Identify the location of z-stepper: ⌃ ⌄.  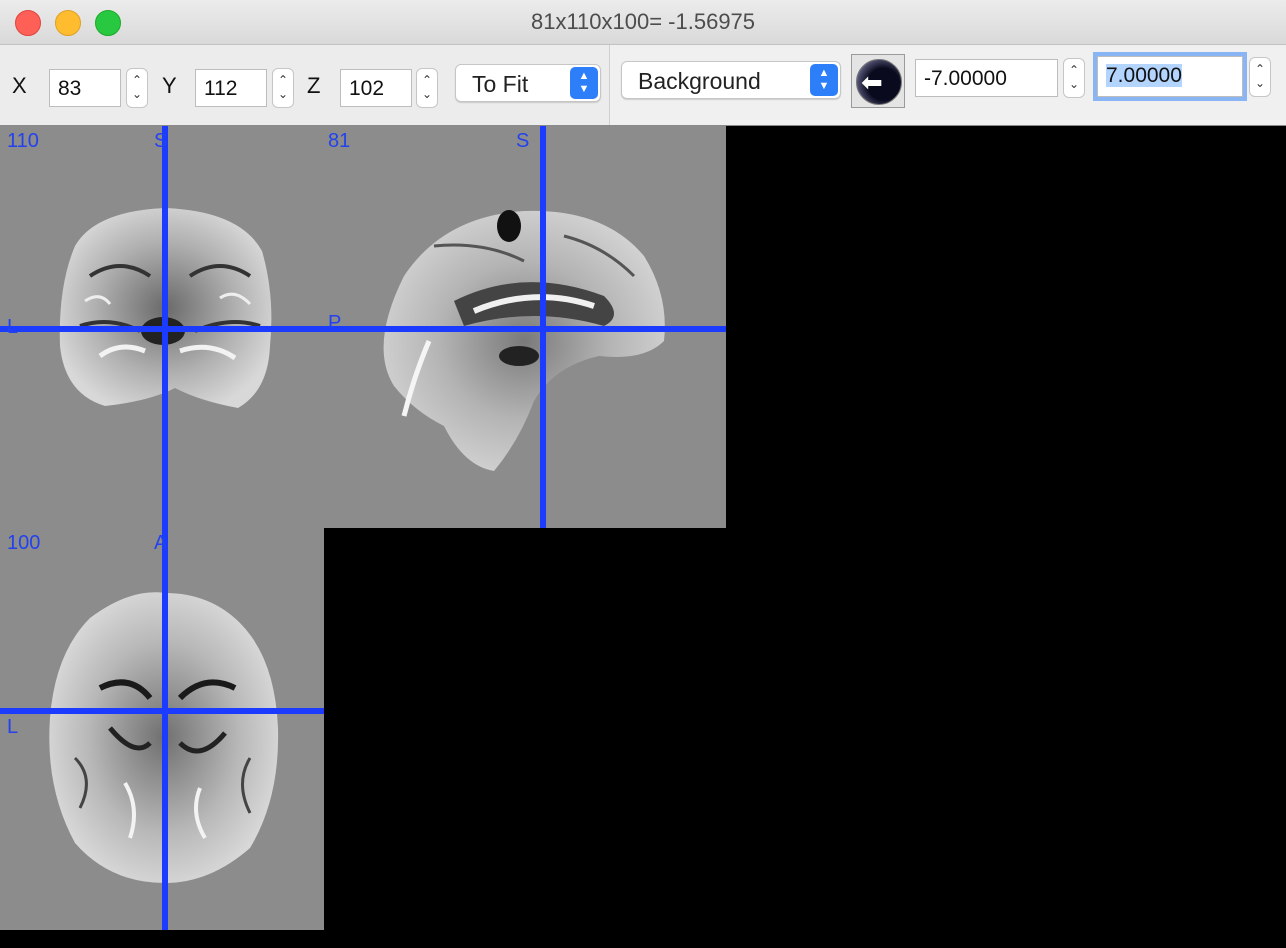
(427, 88).